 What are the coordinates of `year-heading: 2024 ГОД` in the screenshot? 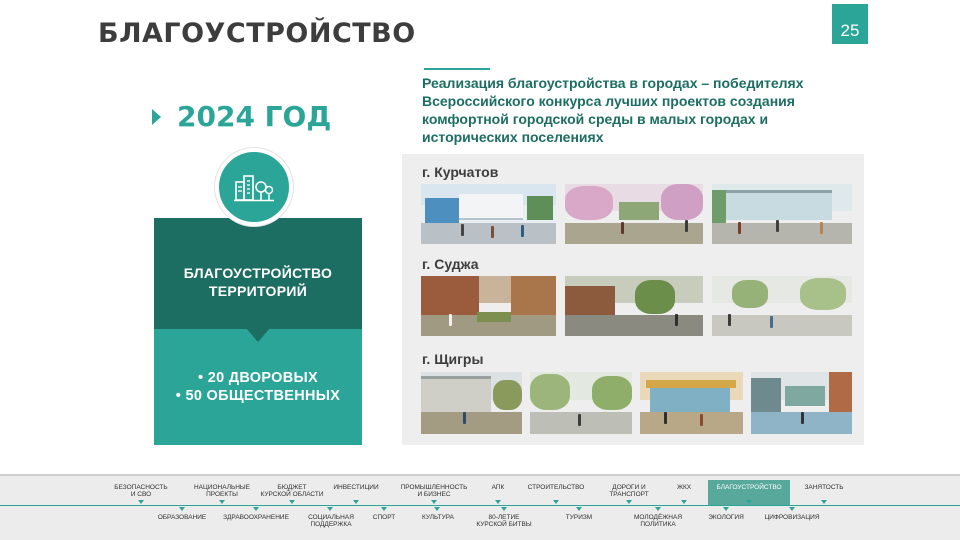 It's located at (241, 116).